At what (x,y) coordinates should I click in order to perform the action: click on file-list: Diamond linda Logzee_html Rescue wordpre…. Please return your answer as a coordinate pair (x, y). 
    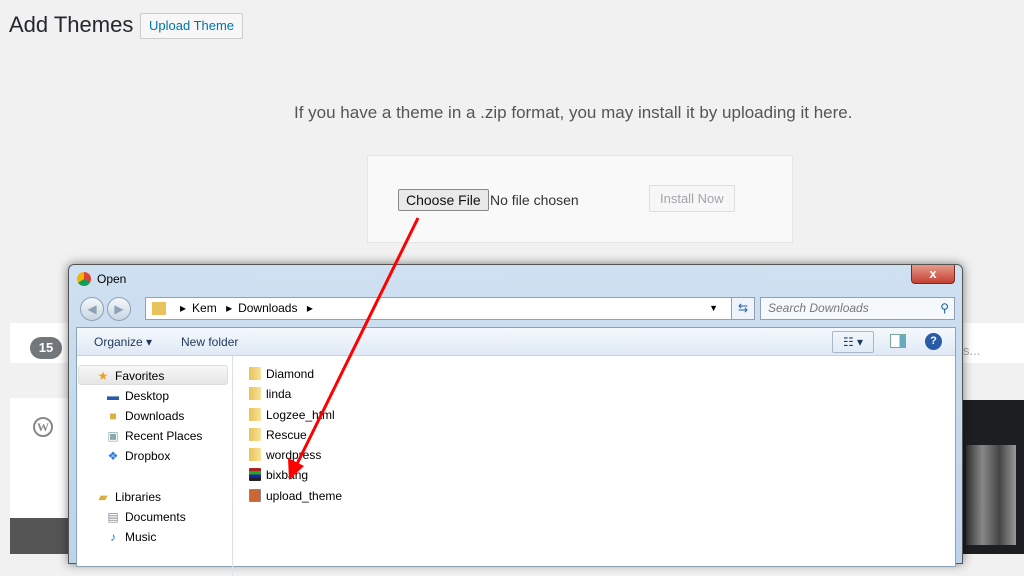
    Looking at the image, I should click on (295, 435).